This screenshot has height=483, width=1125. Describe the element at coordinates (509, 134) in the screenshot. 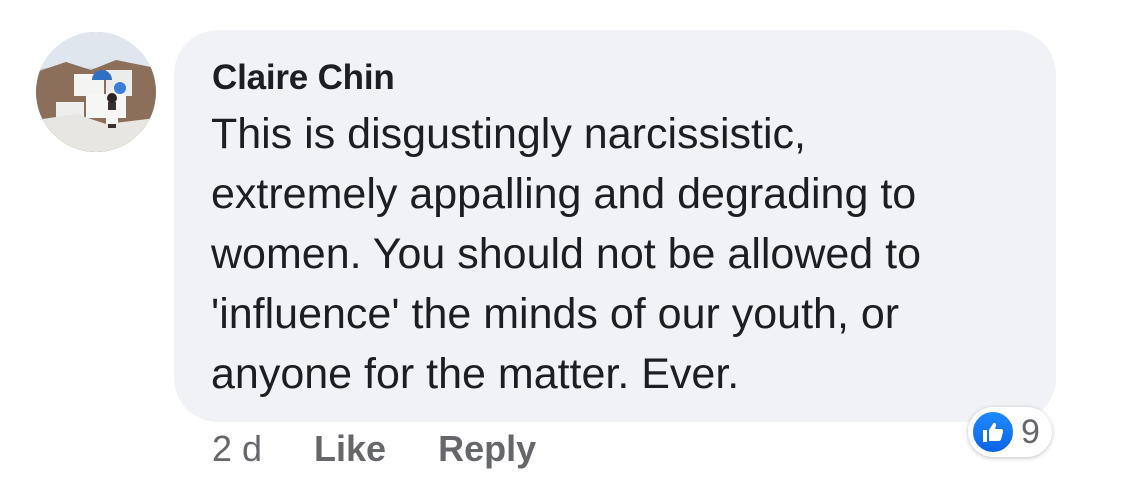

I see `comment-text-line: This is disgustingly narcissistic,` at that location.